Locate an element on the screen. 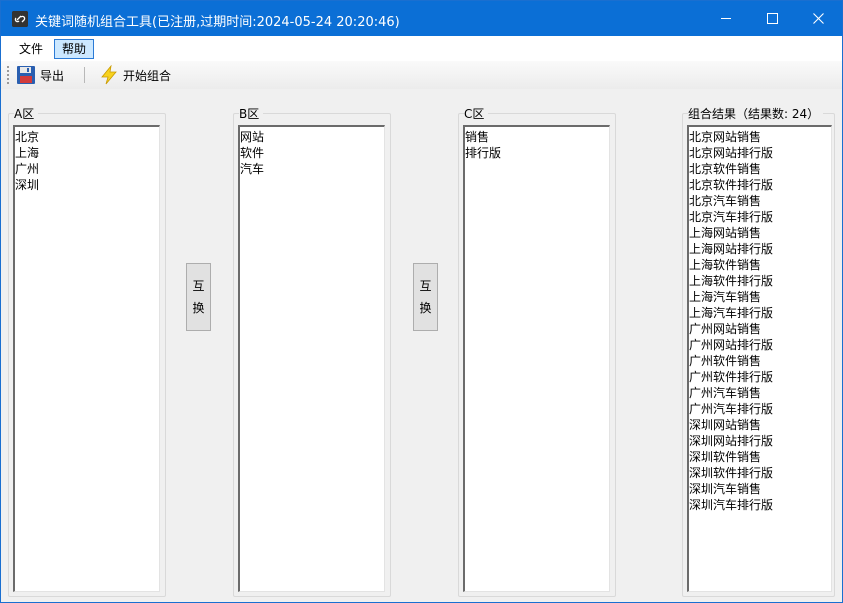  list-item: 深圳汽车销售 is located at coordinates (760, 489).